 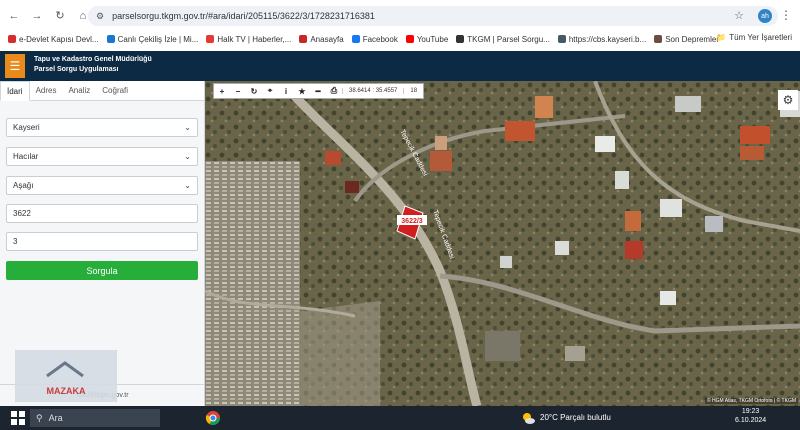 I want to click on province-select: Kayseri ⌄, so click(x=102, y=127).